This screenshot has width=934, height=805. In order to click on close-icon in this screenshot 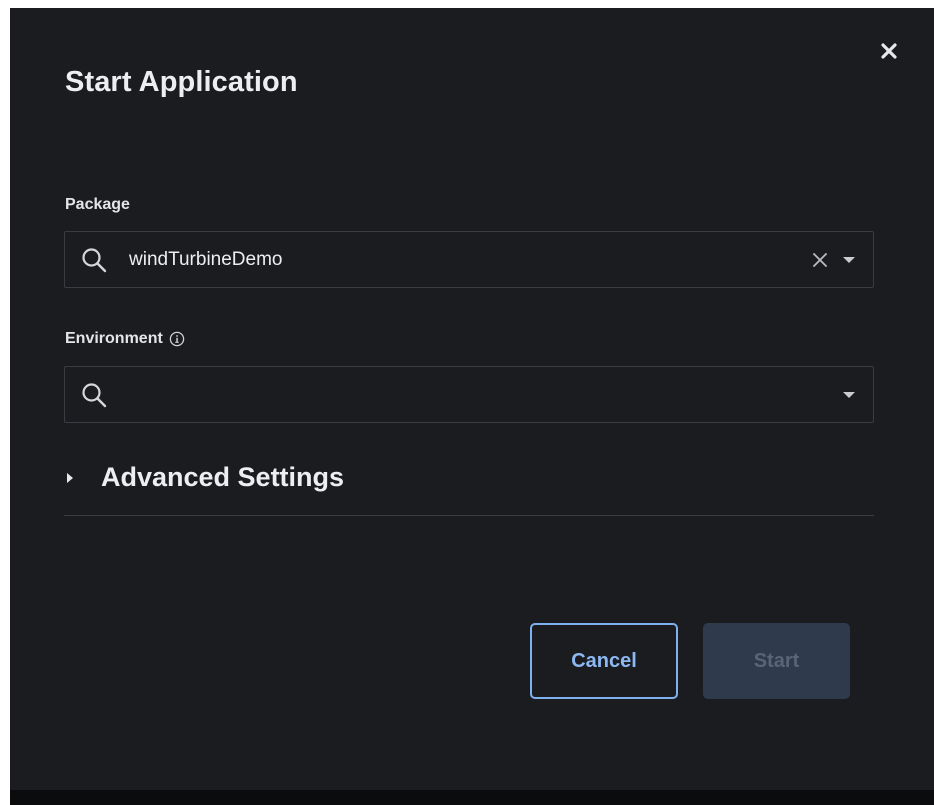, I will do `click(889, 51)`.